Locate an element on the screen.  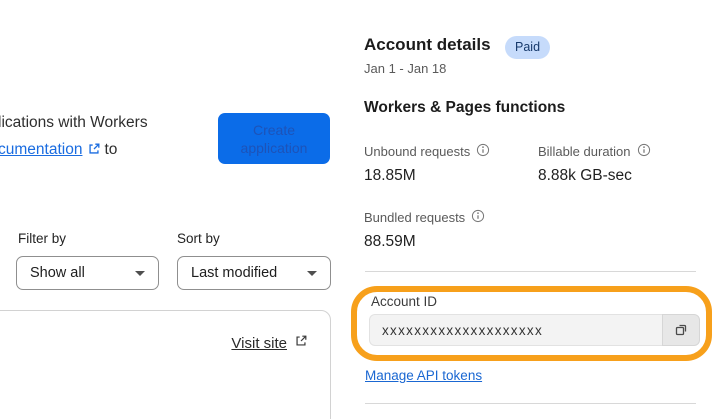
account-id-field-group is located at coordinates (534, 330).